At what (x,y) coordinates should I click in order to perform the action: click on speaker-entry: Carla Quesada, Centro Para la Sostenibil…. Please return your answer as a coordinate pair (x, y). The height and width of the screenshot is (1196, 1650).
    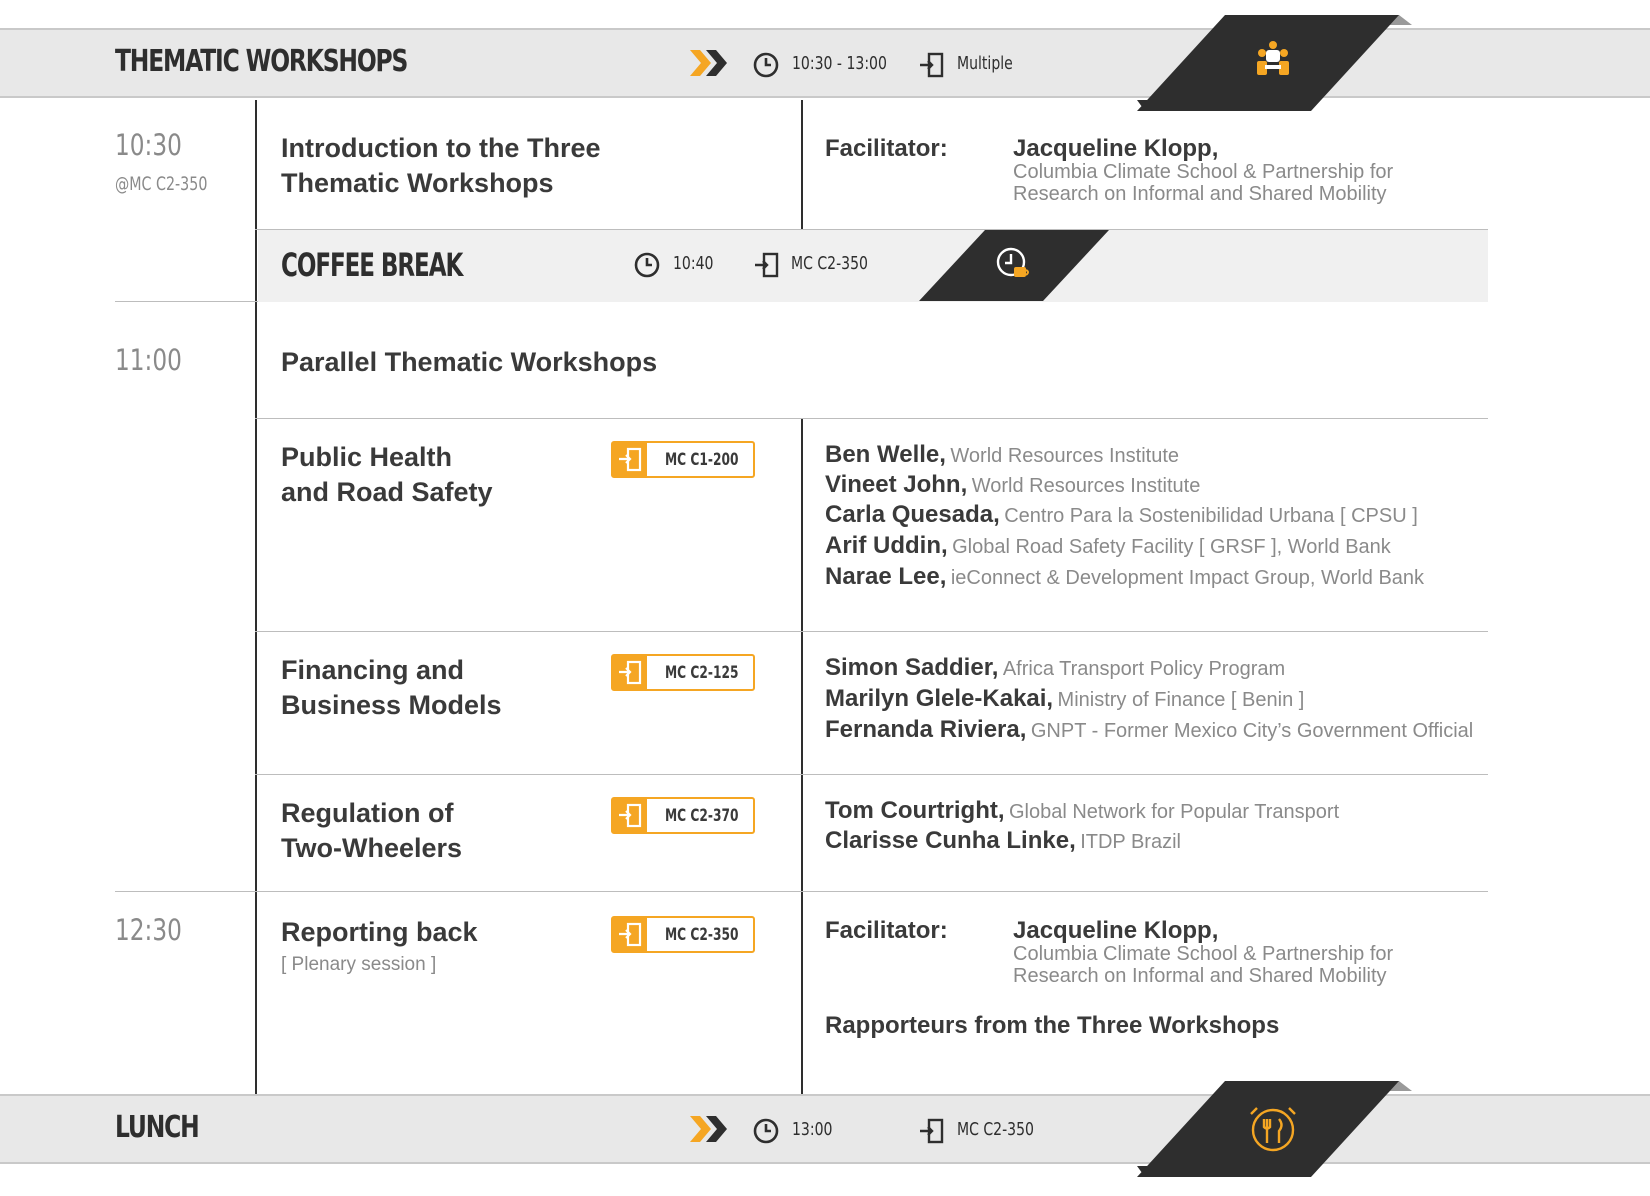
    Looking at the image, I should click on (1121, 514).